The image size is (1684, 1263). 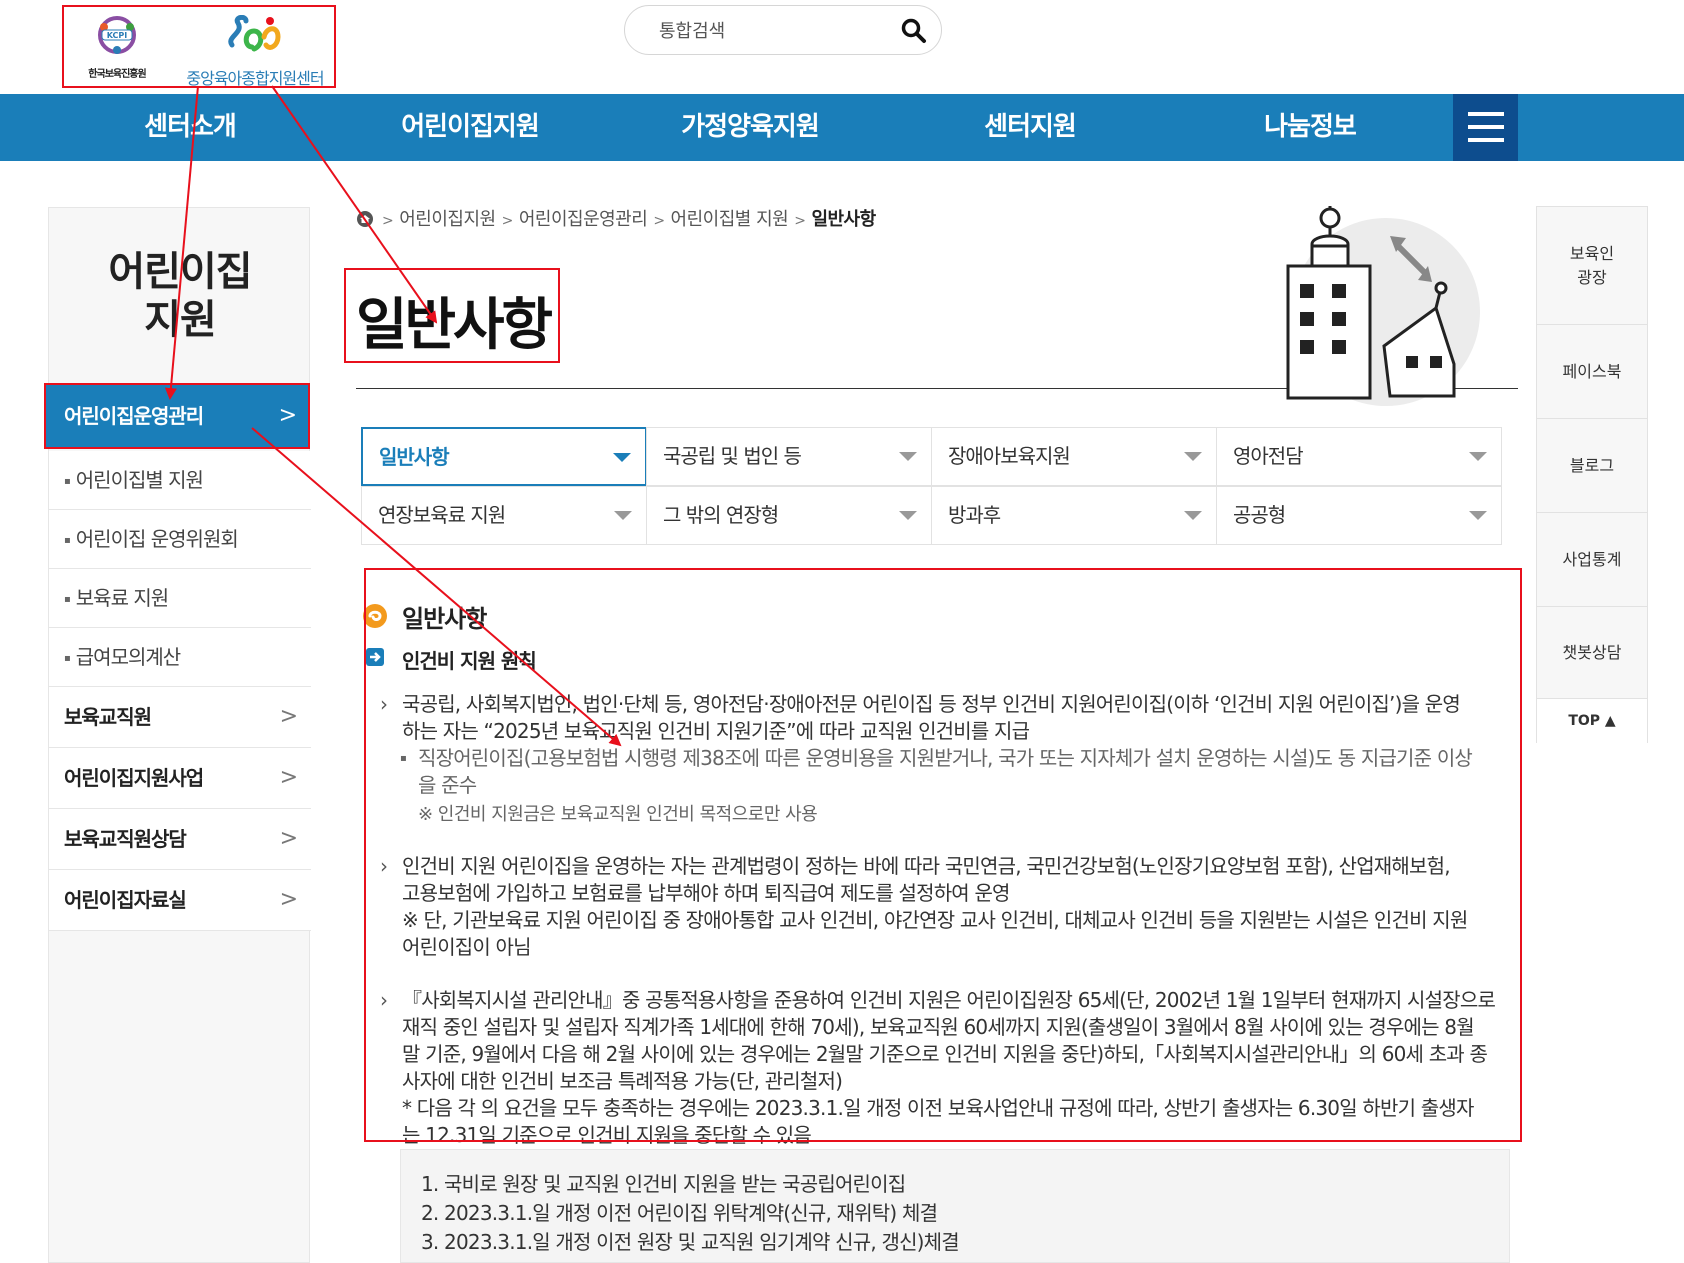 What do you see at coordinates (180, 839) in the screenshot?
I see `sidebar-item-staff-counseling: 보육교직원상담 >` at bounding box center [180, 839].